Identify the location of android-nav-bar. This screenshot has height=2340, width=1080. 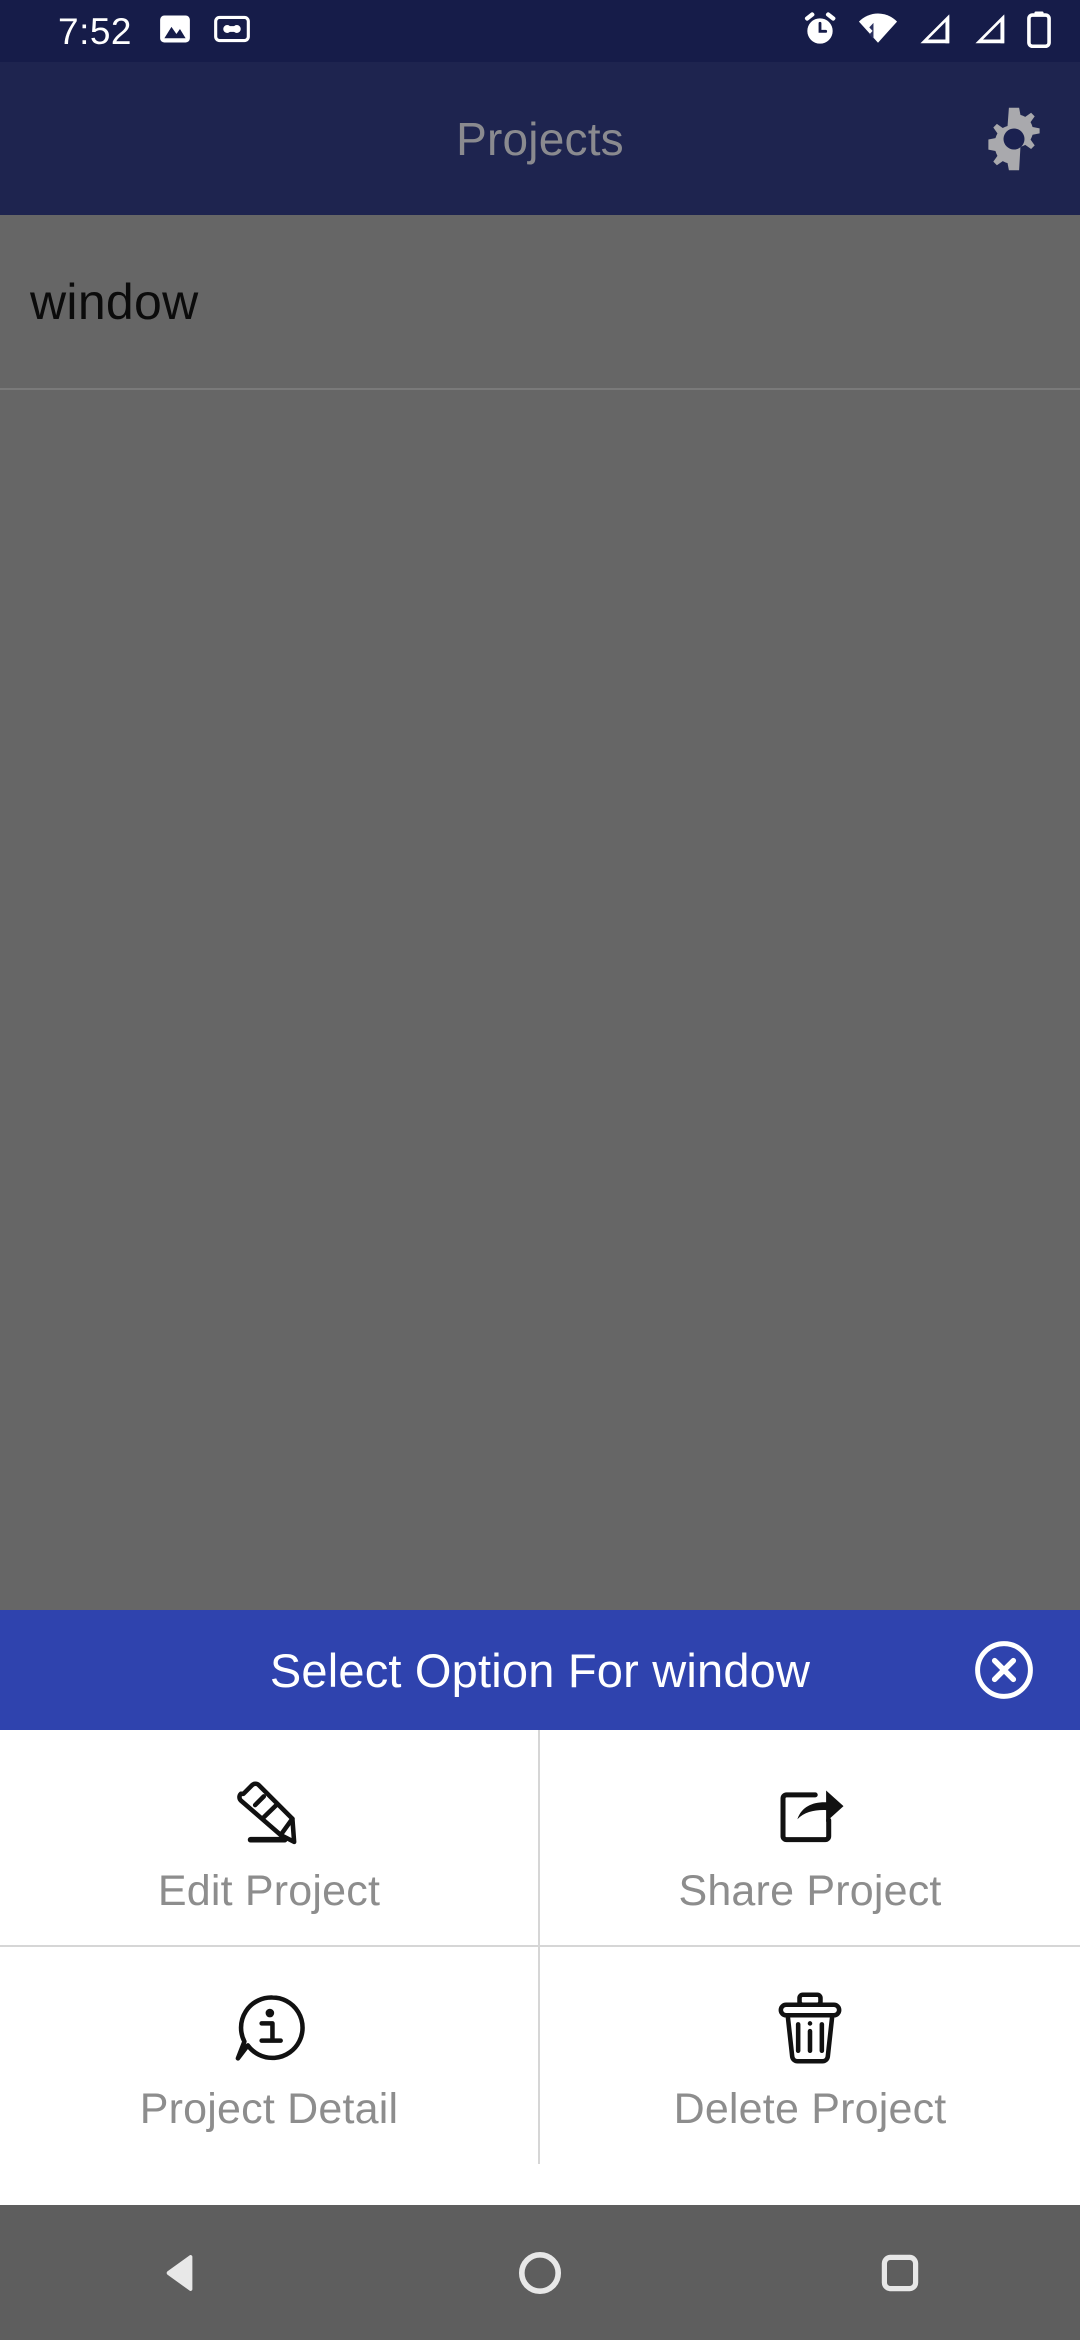
(540, 2272).